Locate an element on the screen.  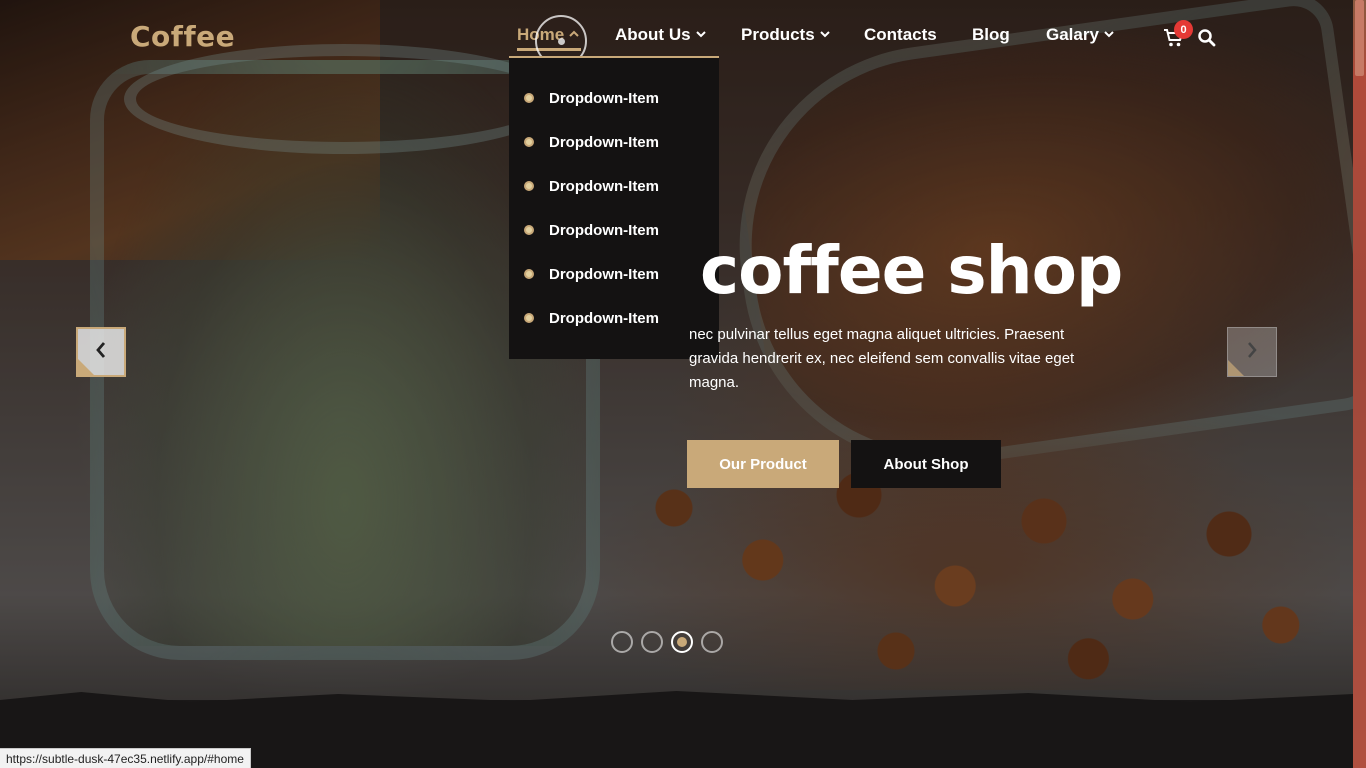
nav-item-blog: Blog is located at coordinates (991, 35).